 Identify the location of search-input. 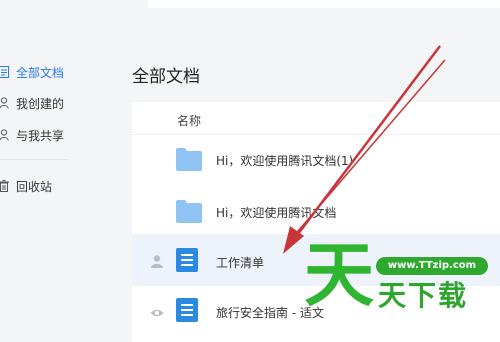
(324, 4).